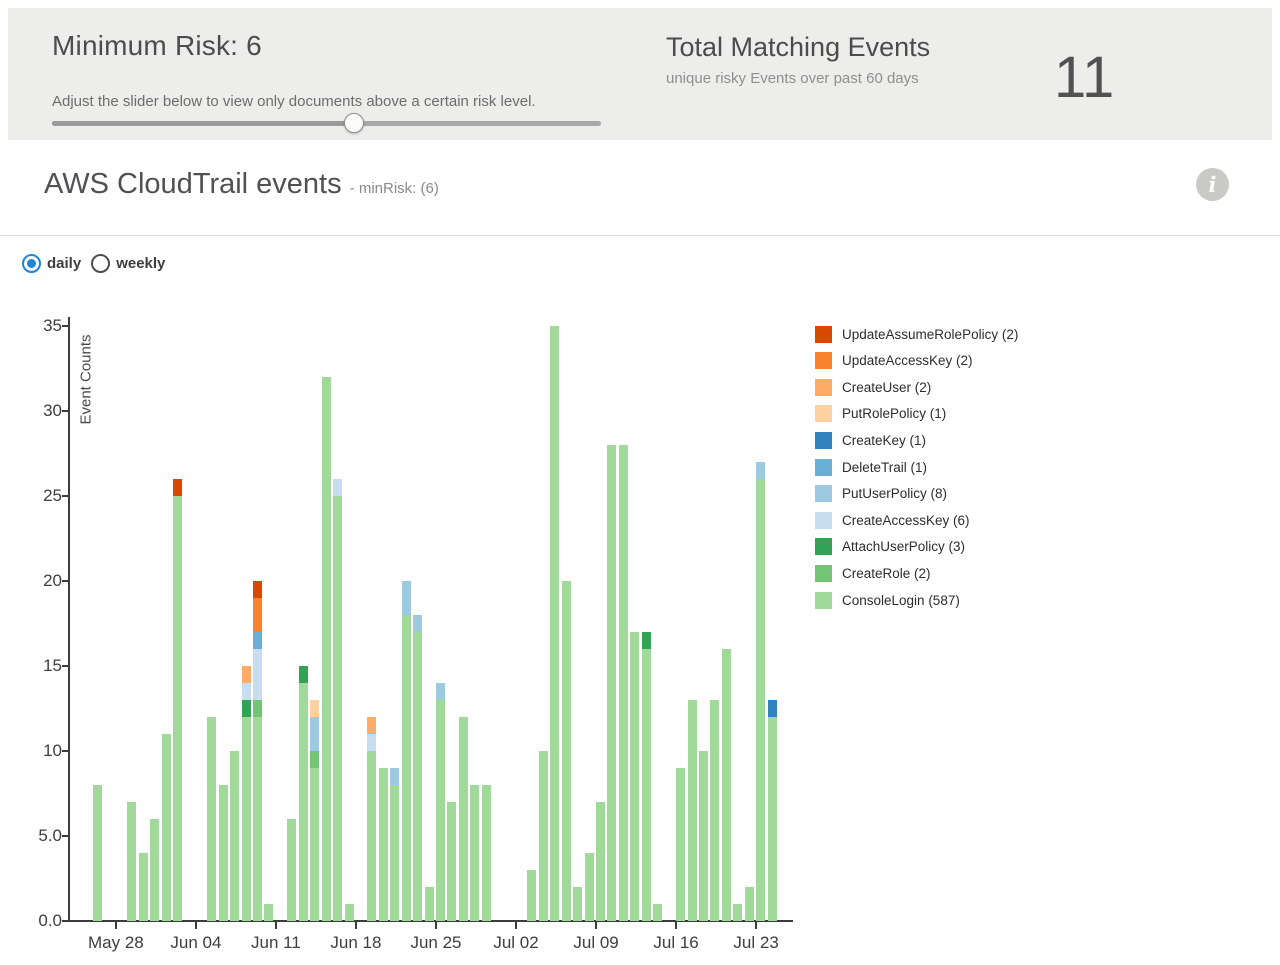 This screenshot has width=1280, height=965. What do you see at coordinates (31, 263) in the screenshot?
I see `radio-daily-selected` at bounding box center [31, 263].